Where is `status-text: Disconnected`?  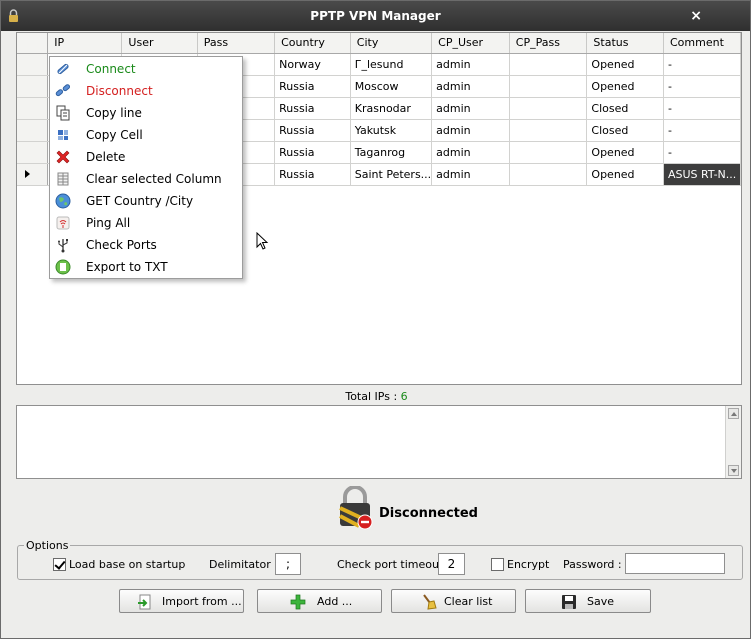 status-text: Disconnected is located at coordinates (428, 513).